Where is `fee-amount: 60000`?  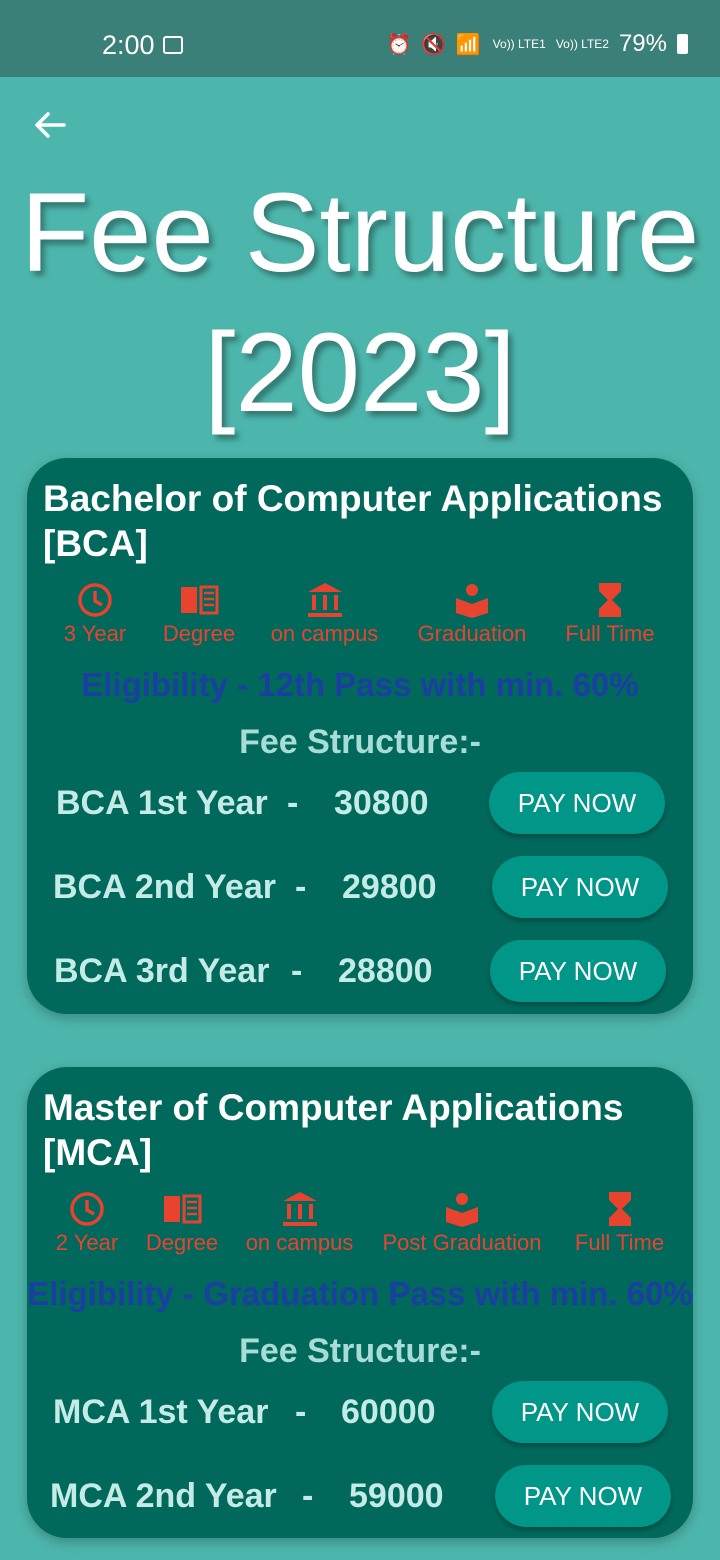
fee-amount: 60000 is located at coordinates (388, 1412).